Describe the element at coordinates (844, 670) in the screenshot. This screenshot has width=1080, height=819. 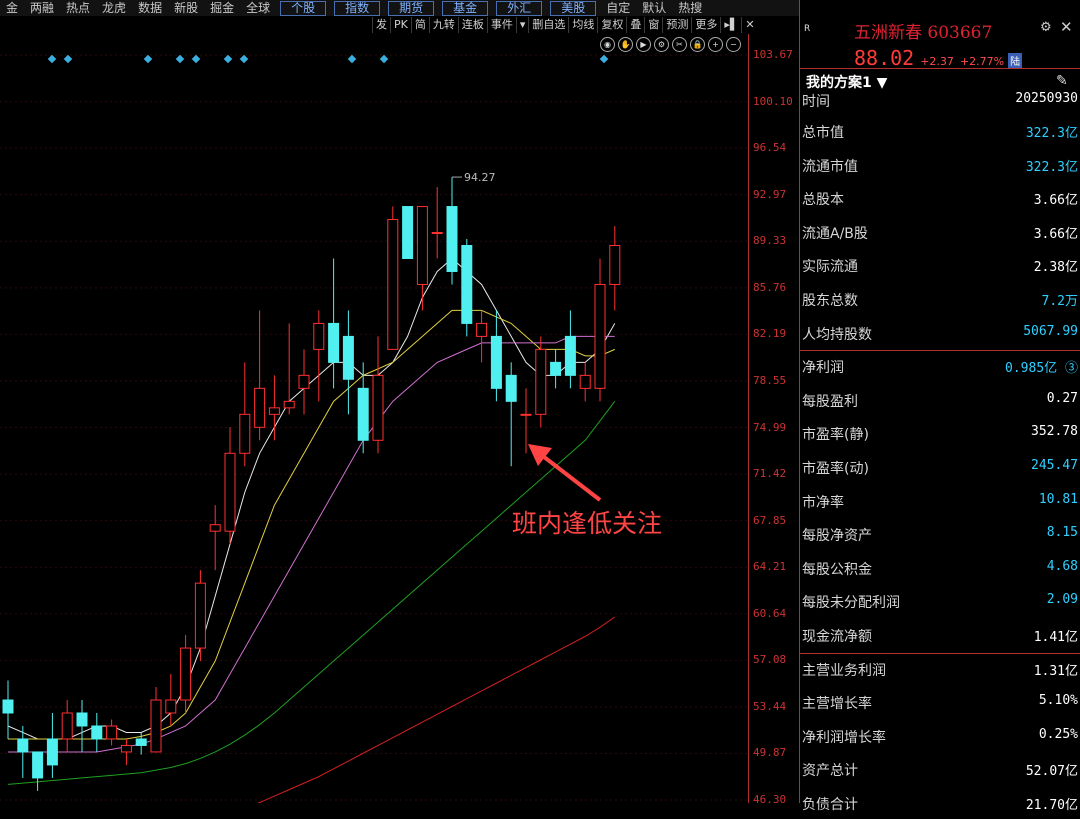
I see `metric-label: 主营业务利润` at that location.